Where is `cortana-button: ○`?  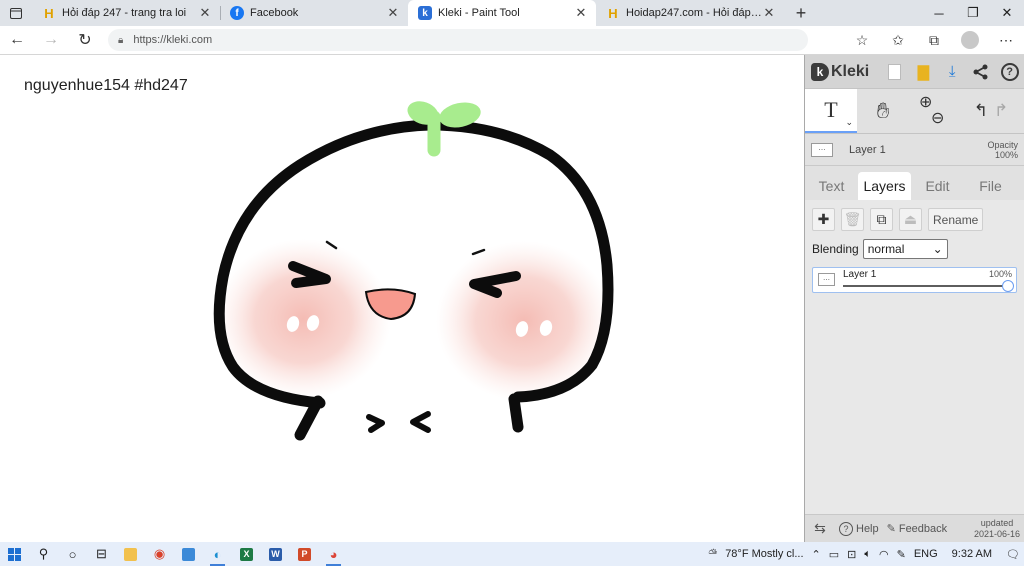 cortana-button: ○ is located at coordinates (72, 554).